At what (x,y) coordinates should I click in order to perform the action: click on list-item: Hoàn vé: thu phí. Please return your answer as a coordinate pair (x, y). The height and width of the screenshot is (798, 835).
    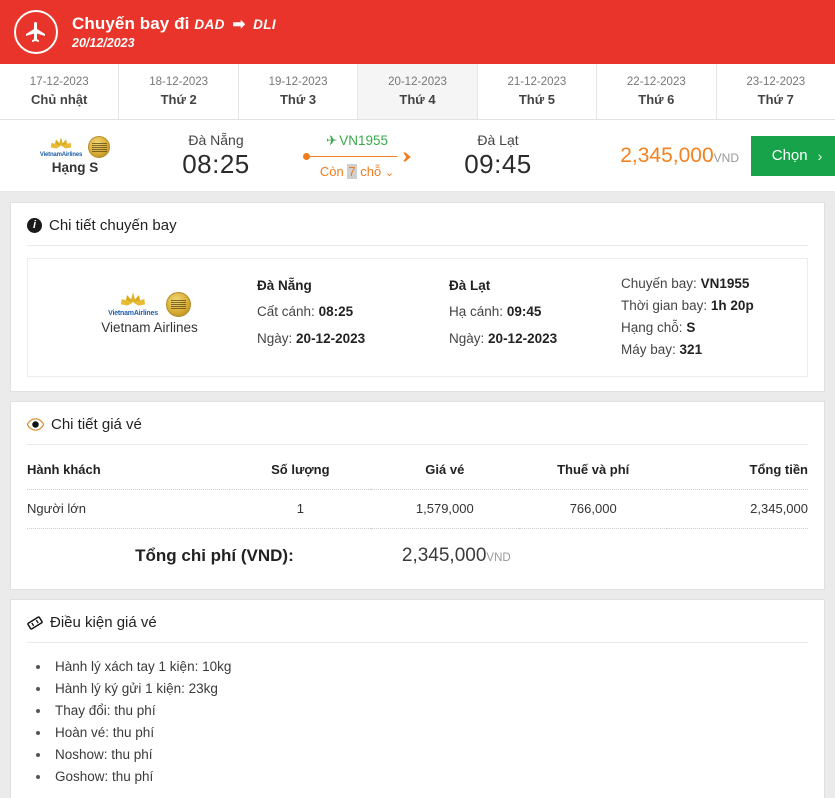
    Looking at the image, I should click on (429, 733).